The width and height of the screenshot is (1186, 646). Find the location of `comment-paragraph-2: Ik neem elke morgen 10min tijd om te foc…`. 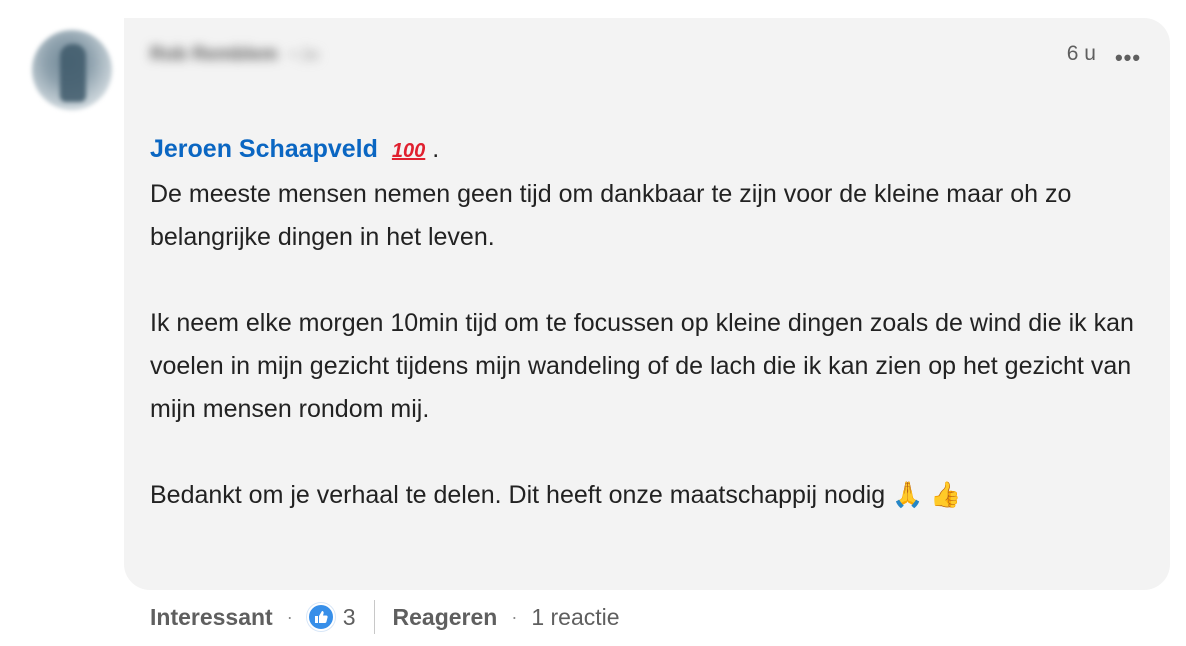

comment-paragraph-2: Ik neem elke morgen 10min tijd om te foc… is located at coordinates (642, 366).